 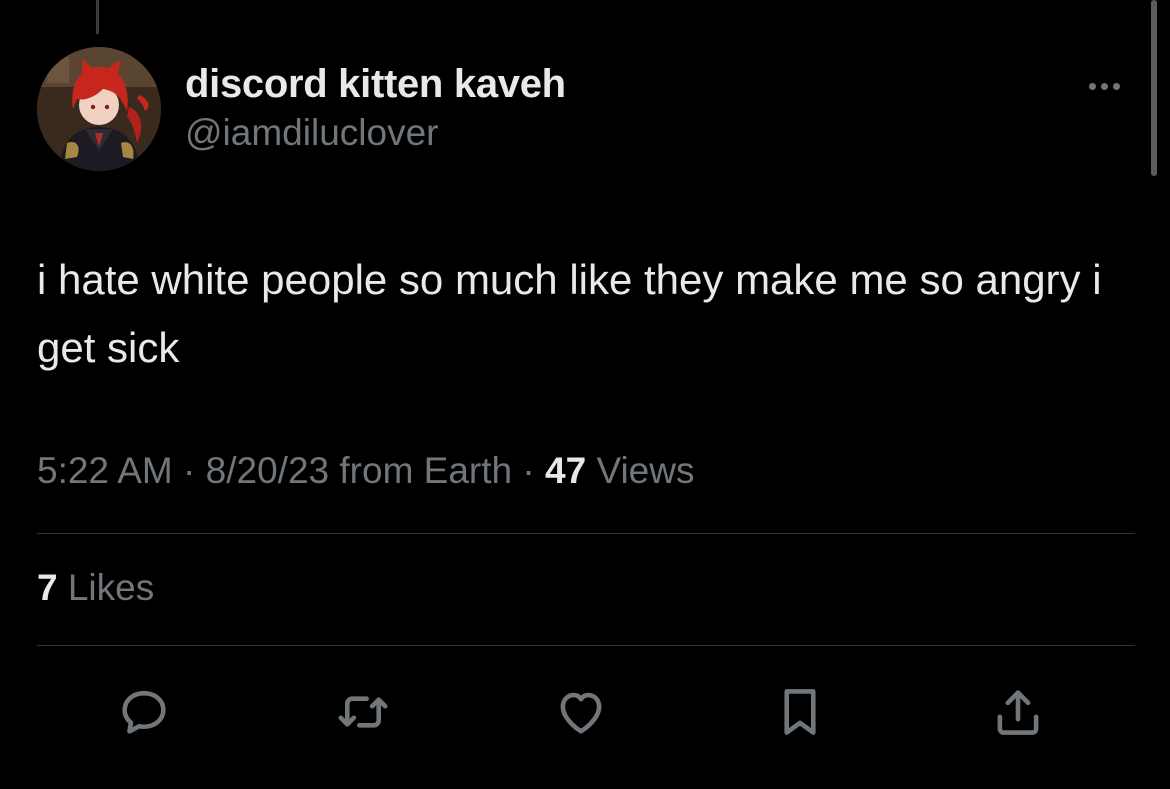 I want to click on user-handle: @iamdiluclover, so click(x=311, y=133).